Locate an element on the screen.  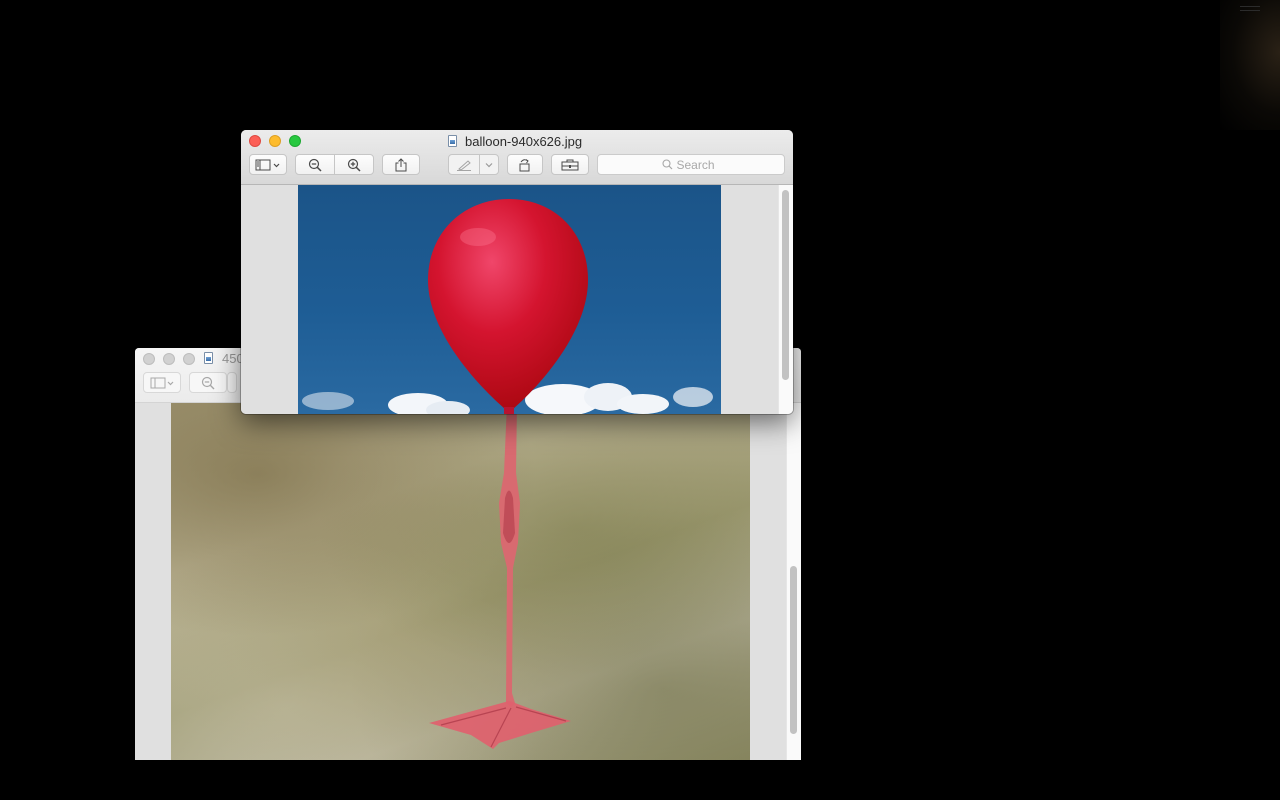
toolbox-icon is located at coordinates (570, 164).